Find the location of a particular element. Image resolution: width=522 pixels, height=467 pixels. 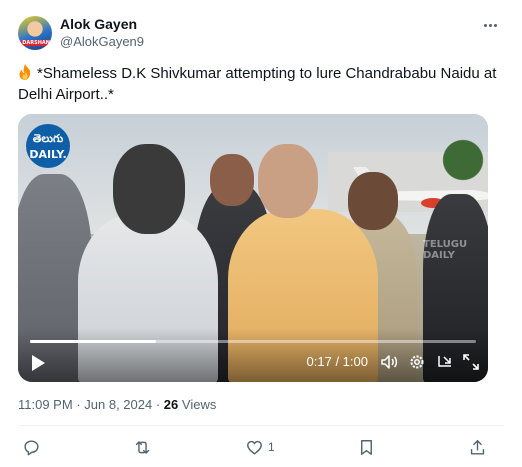

views-count: 26 is located at coordinates (171, 404).